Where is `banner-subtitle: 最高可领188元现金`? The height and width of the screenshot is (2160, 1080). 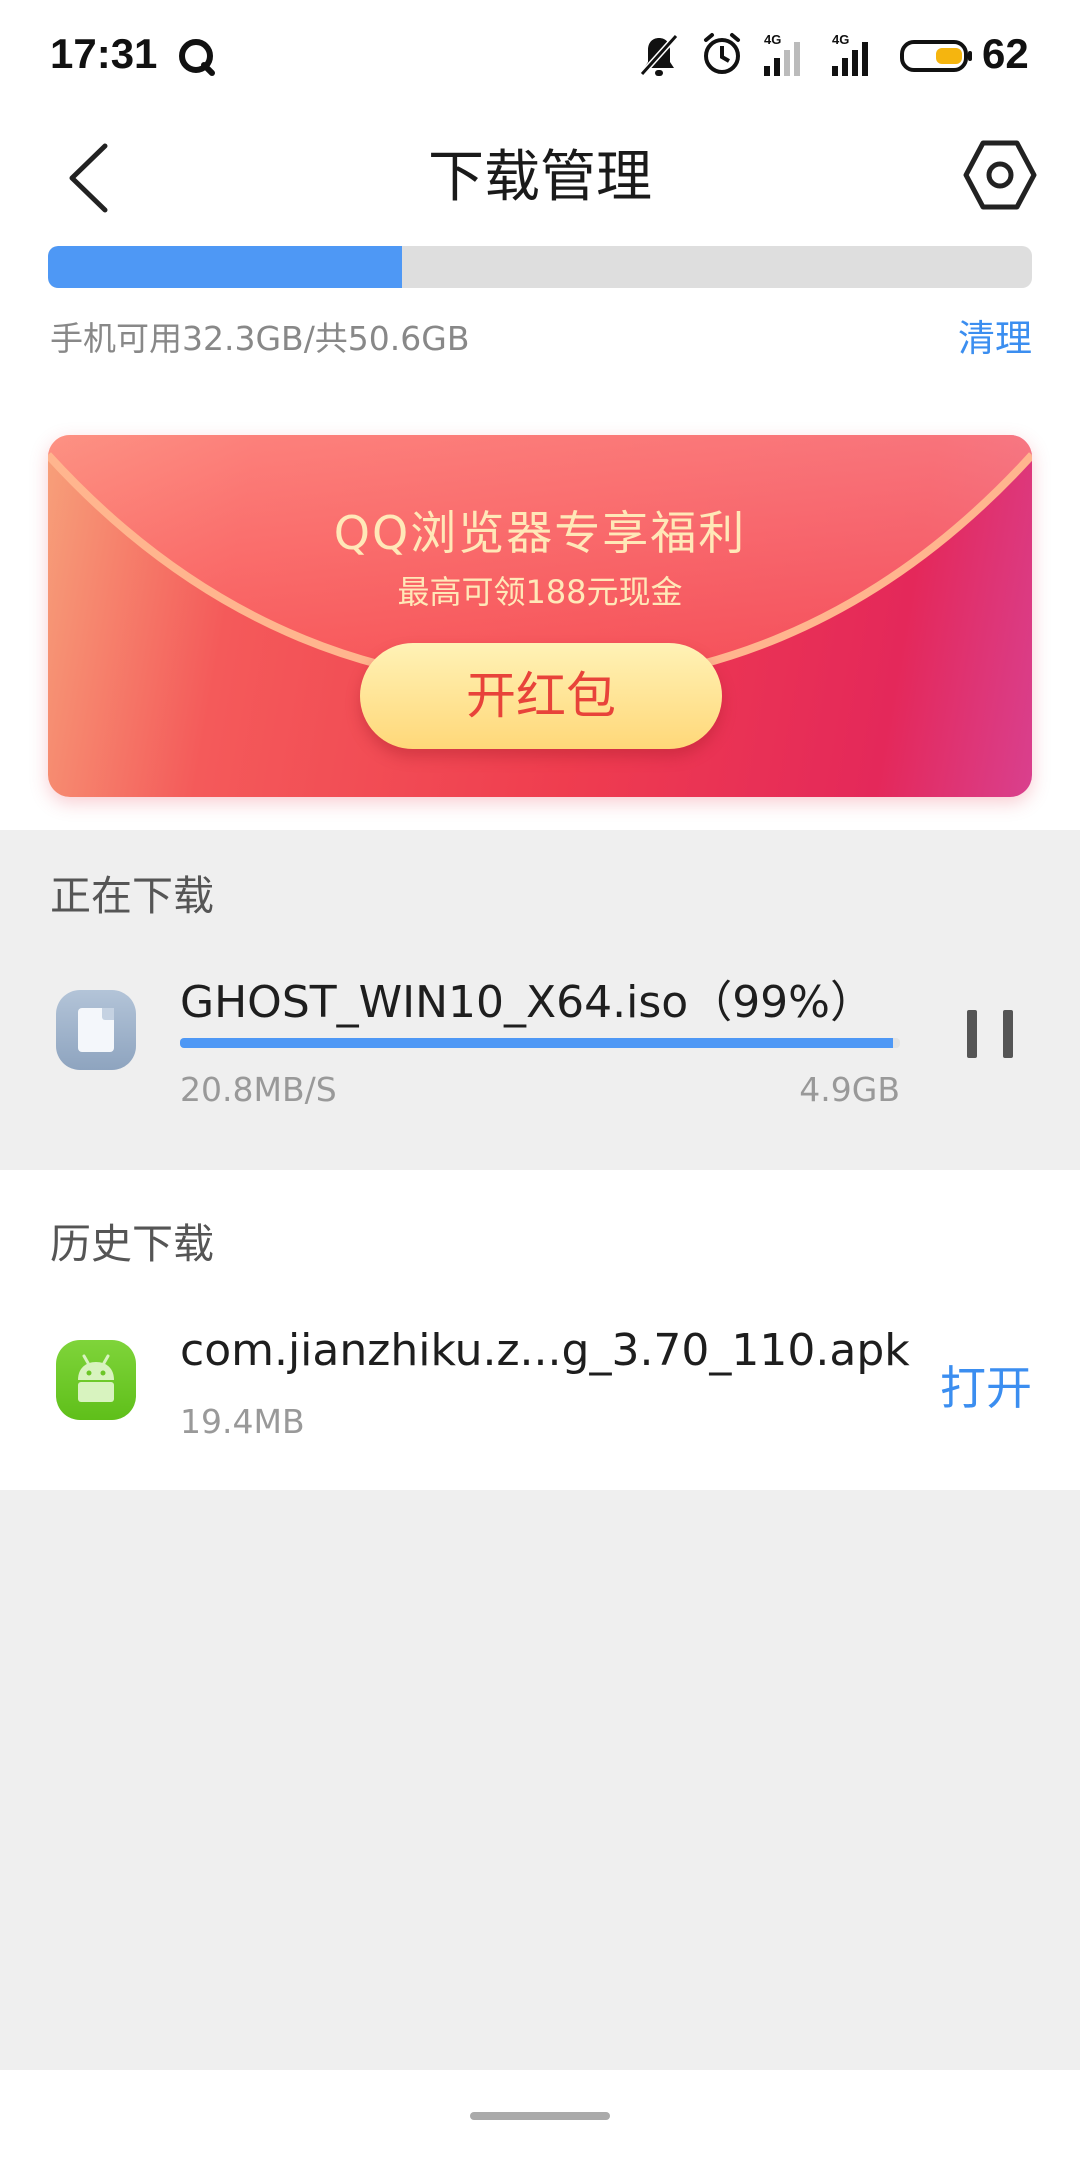 banner-subtitle: 最高可领188元现金 is located at coordinates (540, 592).